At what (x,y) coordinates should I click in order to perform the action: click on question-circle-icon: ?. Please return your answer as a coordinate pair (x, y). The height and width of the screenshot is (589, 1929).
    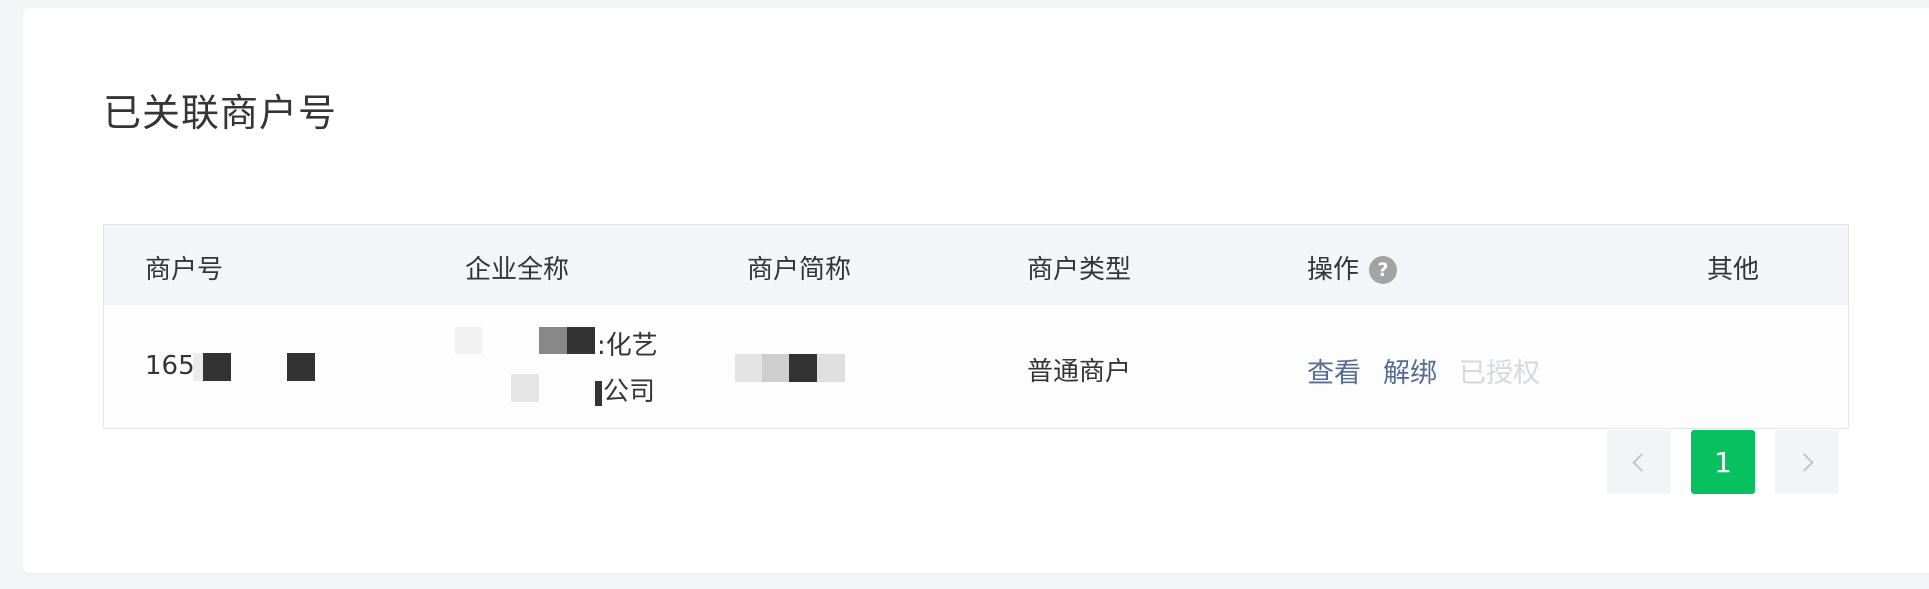
    Looking at the image, I should click on (1383, 270).